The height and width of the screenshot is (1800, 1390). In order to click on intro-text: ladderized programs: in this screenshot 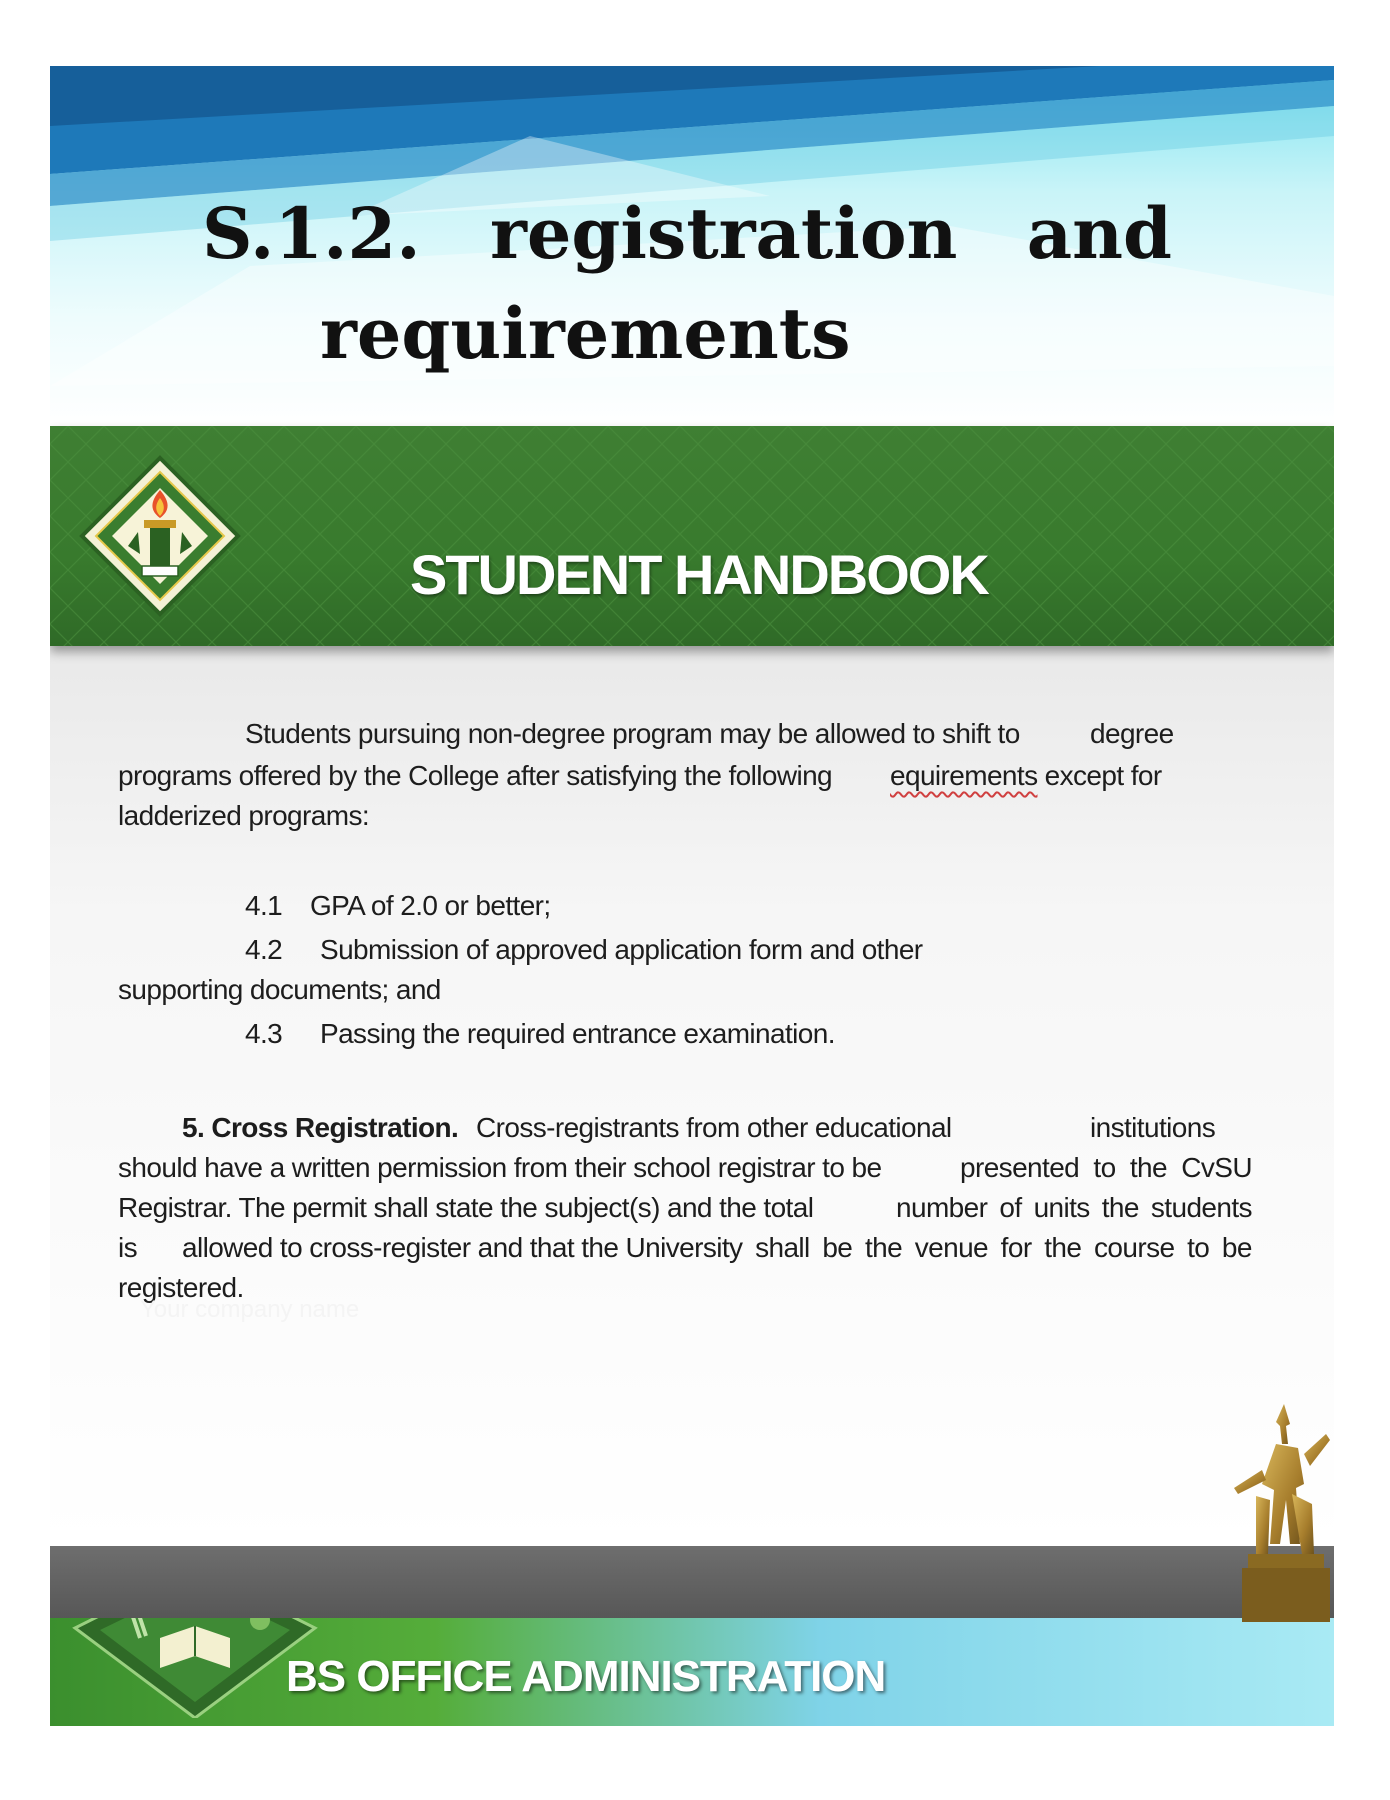, I will do `click(244, 815)`.